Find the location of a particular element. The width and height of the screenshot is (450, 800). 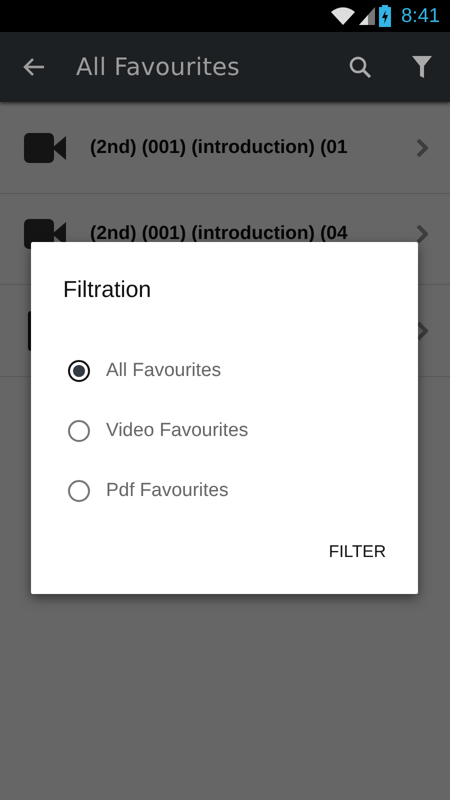

option-label: All Favourites is located at coordinates (164, 371).